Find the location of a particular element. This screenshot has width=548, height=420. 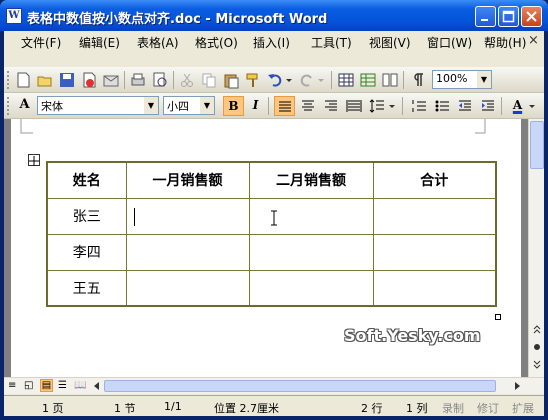

toolbar-separator is located at coordinates (124, 80).